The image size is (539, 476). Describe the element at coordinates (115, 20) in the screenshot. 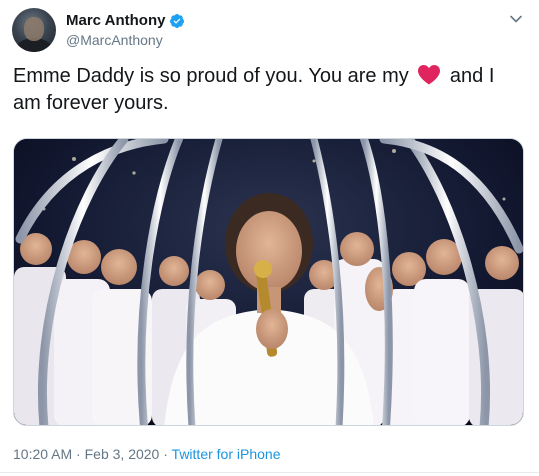

I see `author-display-name: Marc Anthony` at that location.